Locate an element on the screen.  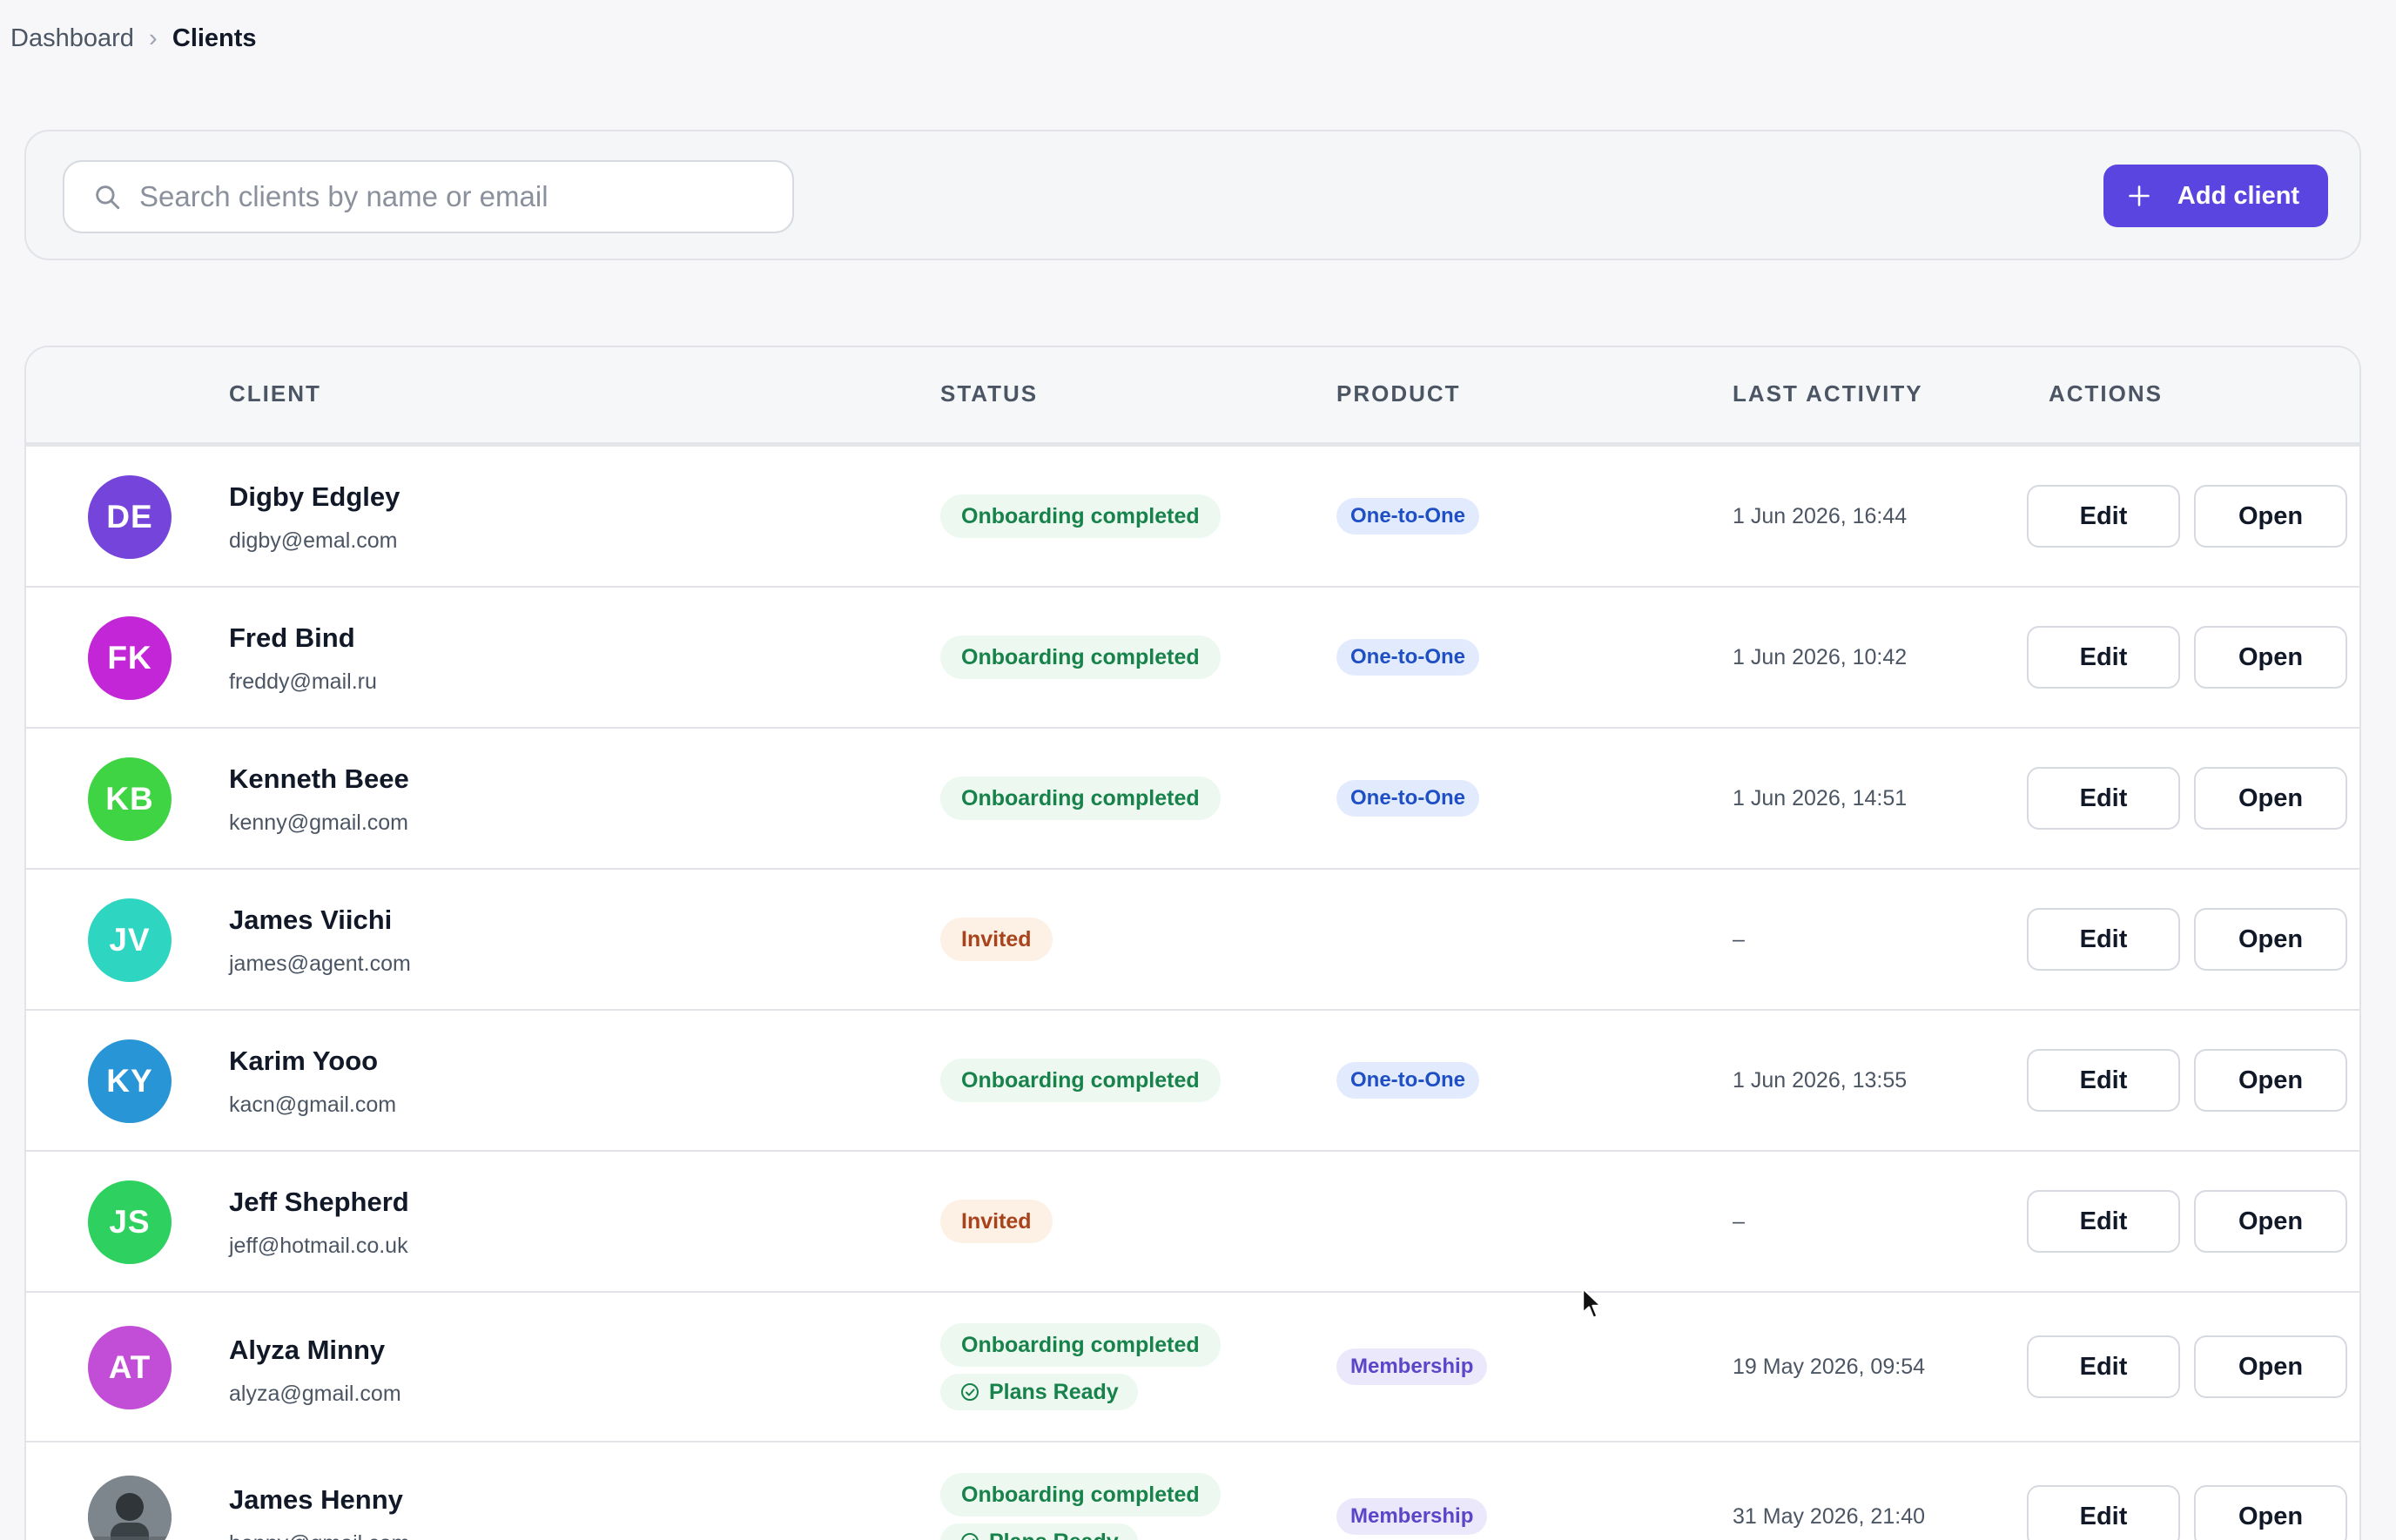
client-name: Fred Bind is located at coordinates (292, 638).